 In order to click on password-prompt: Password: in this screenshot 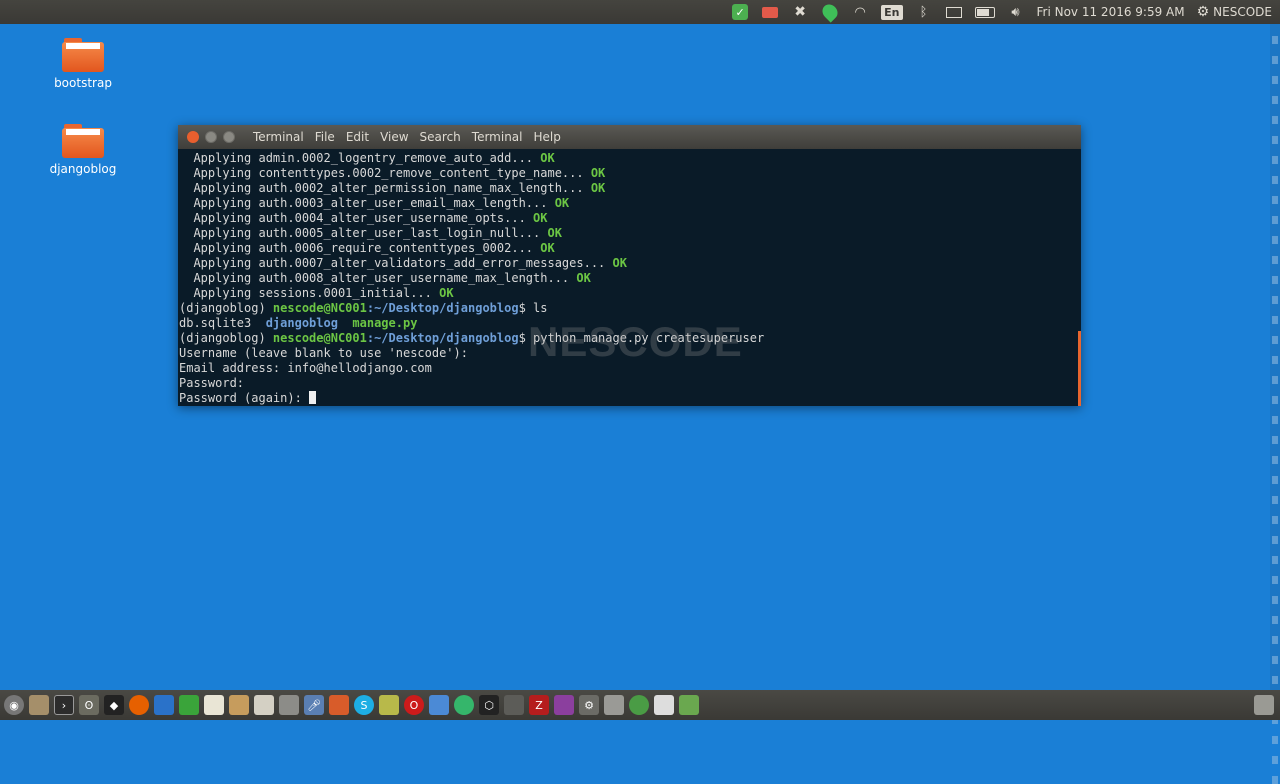, I will do `click(212, 383)`.